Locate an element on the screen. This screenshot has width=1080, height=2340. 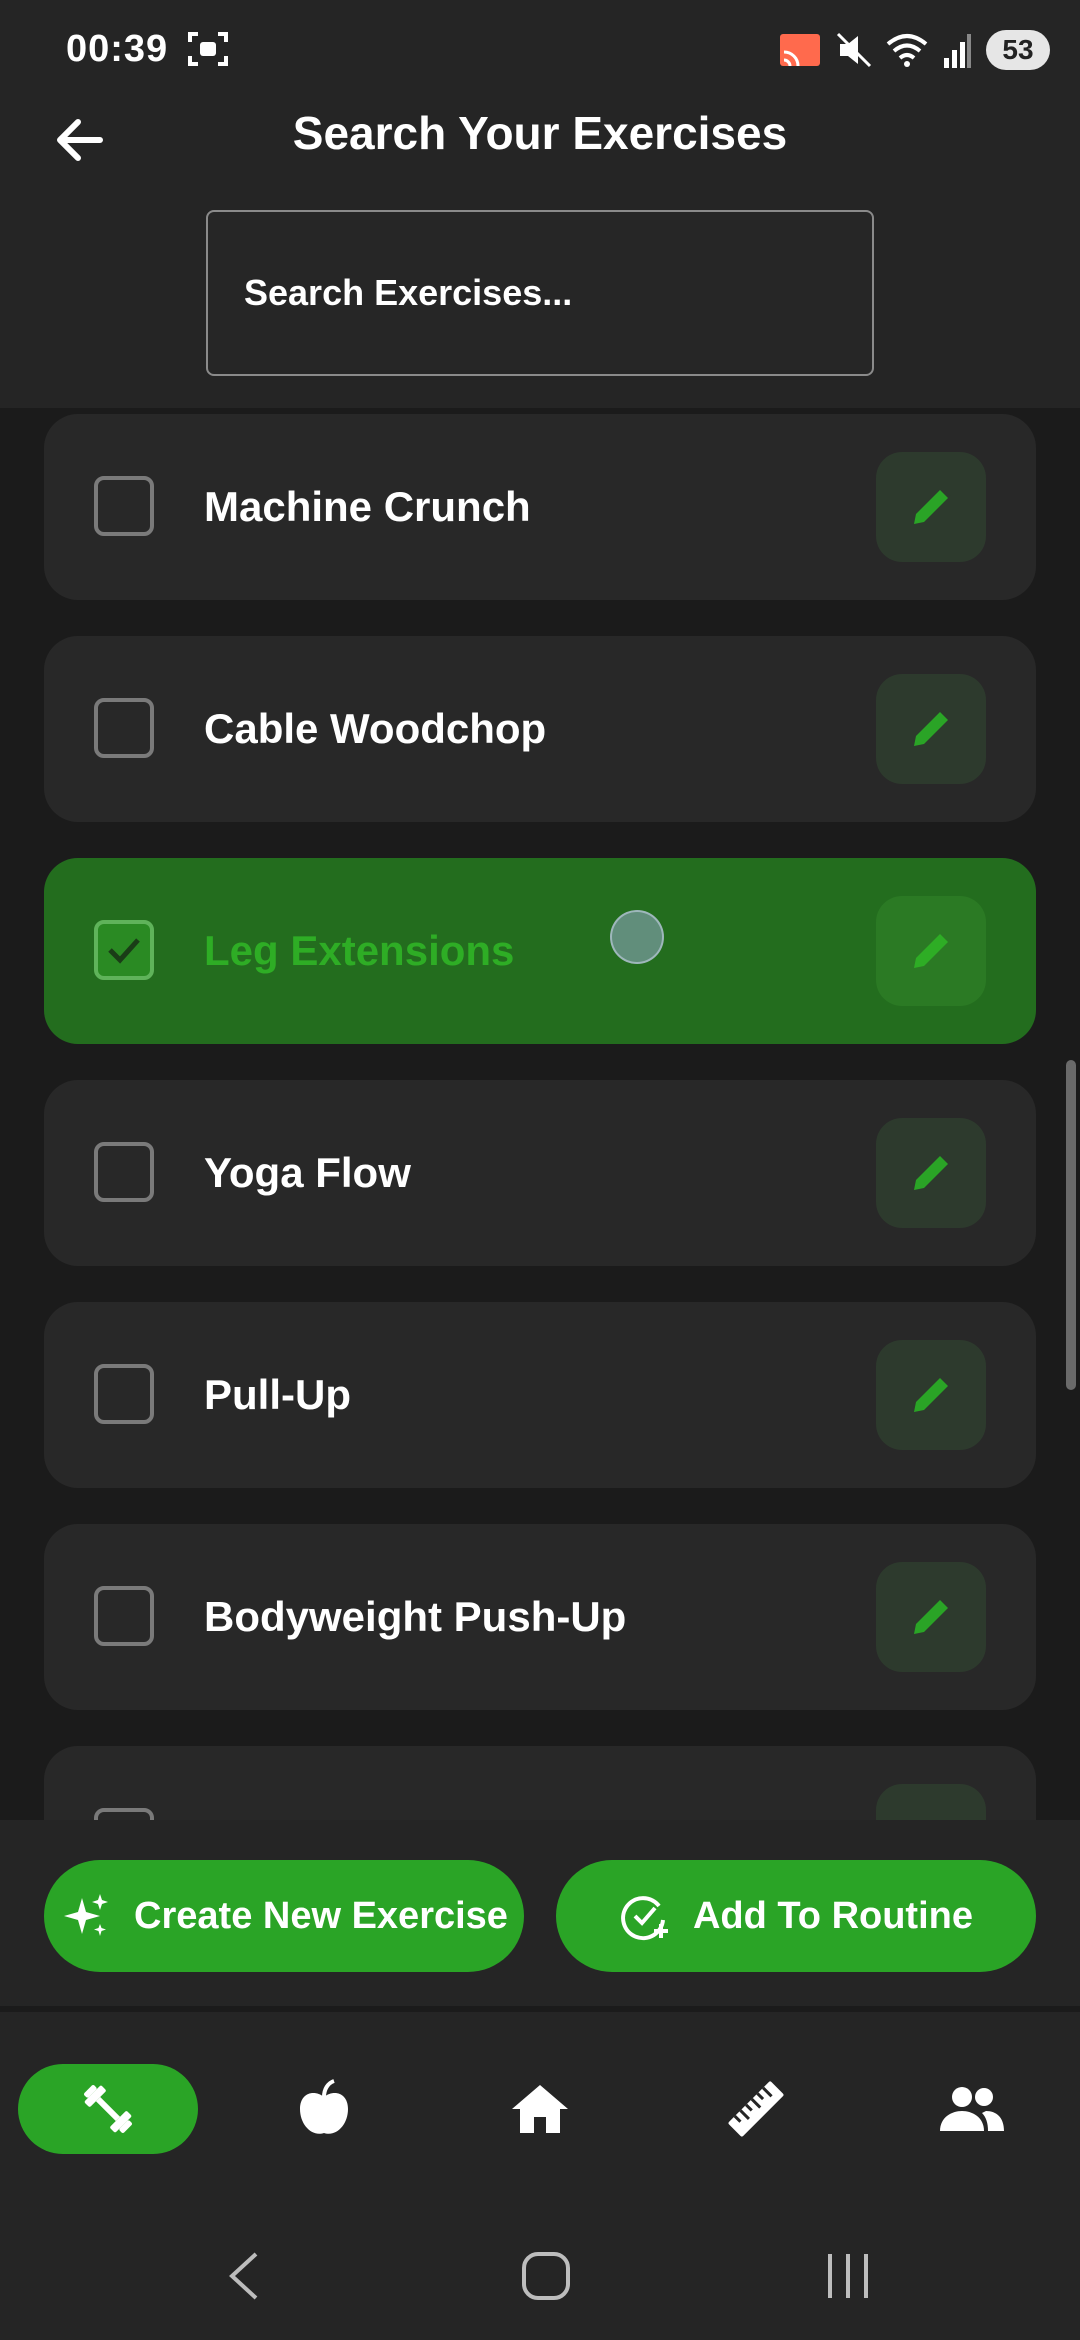
exercise-checkbox-checked is located at coordinates (124, 950).